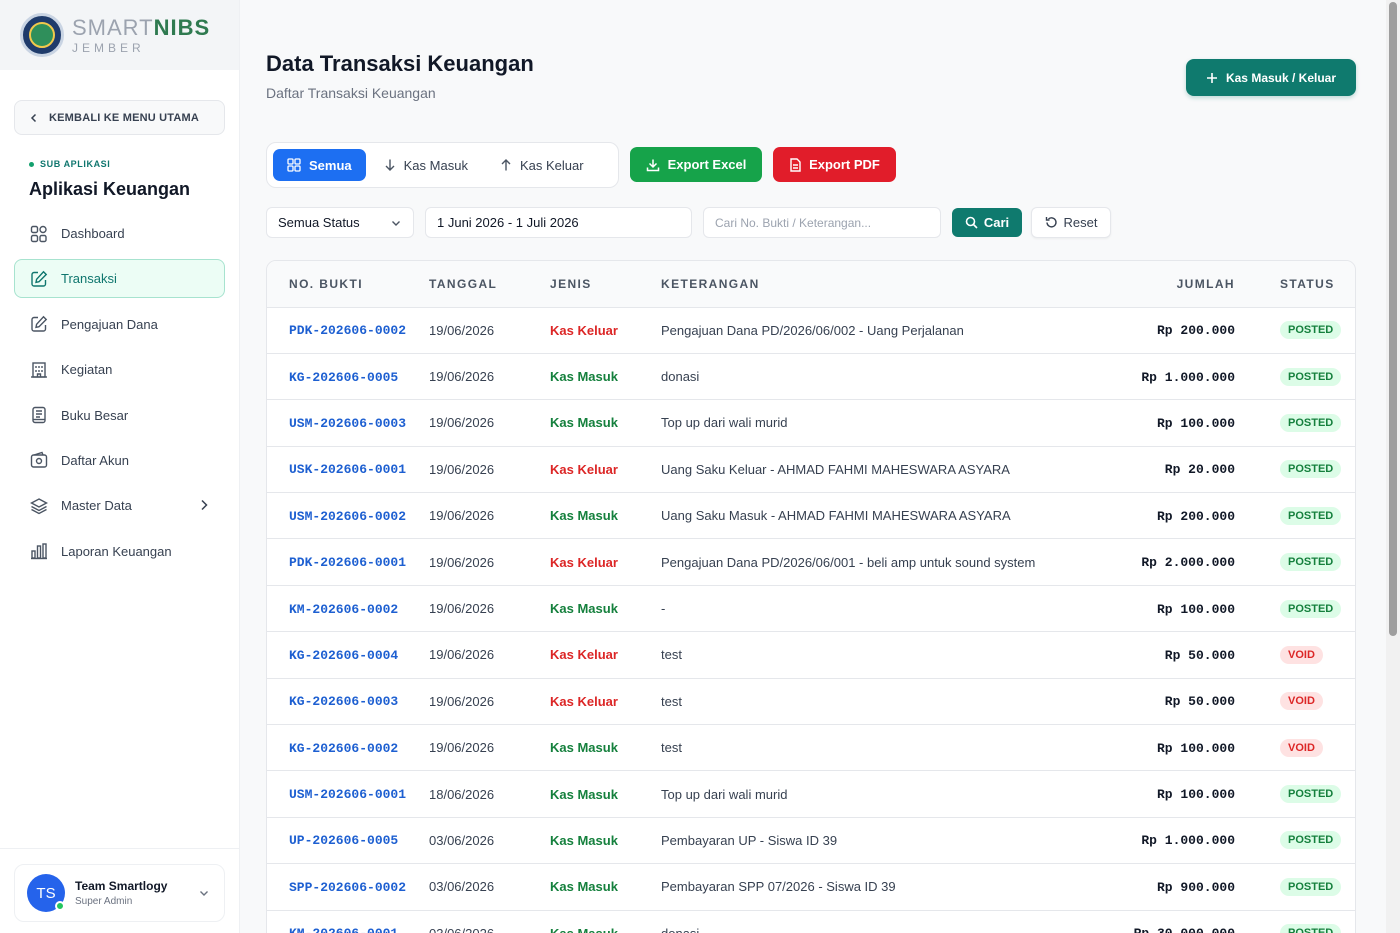  I want to click on export-pdf-button: Export PDF, so click(834, 164).